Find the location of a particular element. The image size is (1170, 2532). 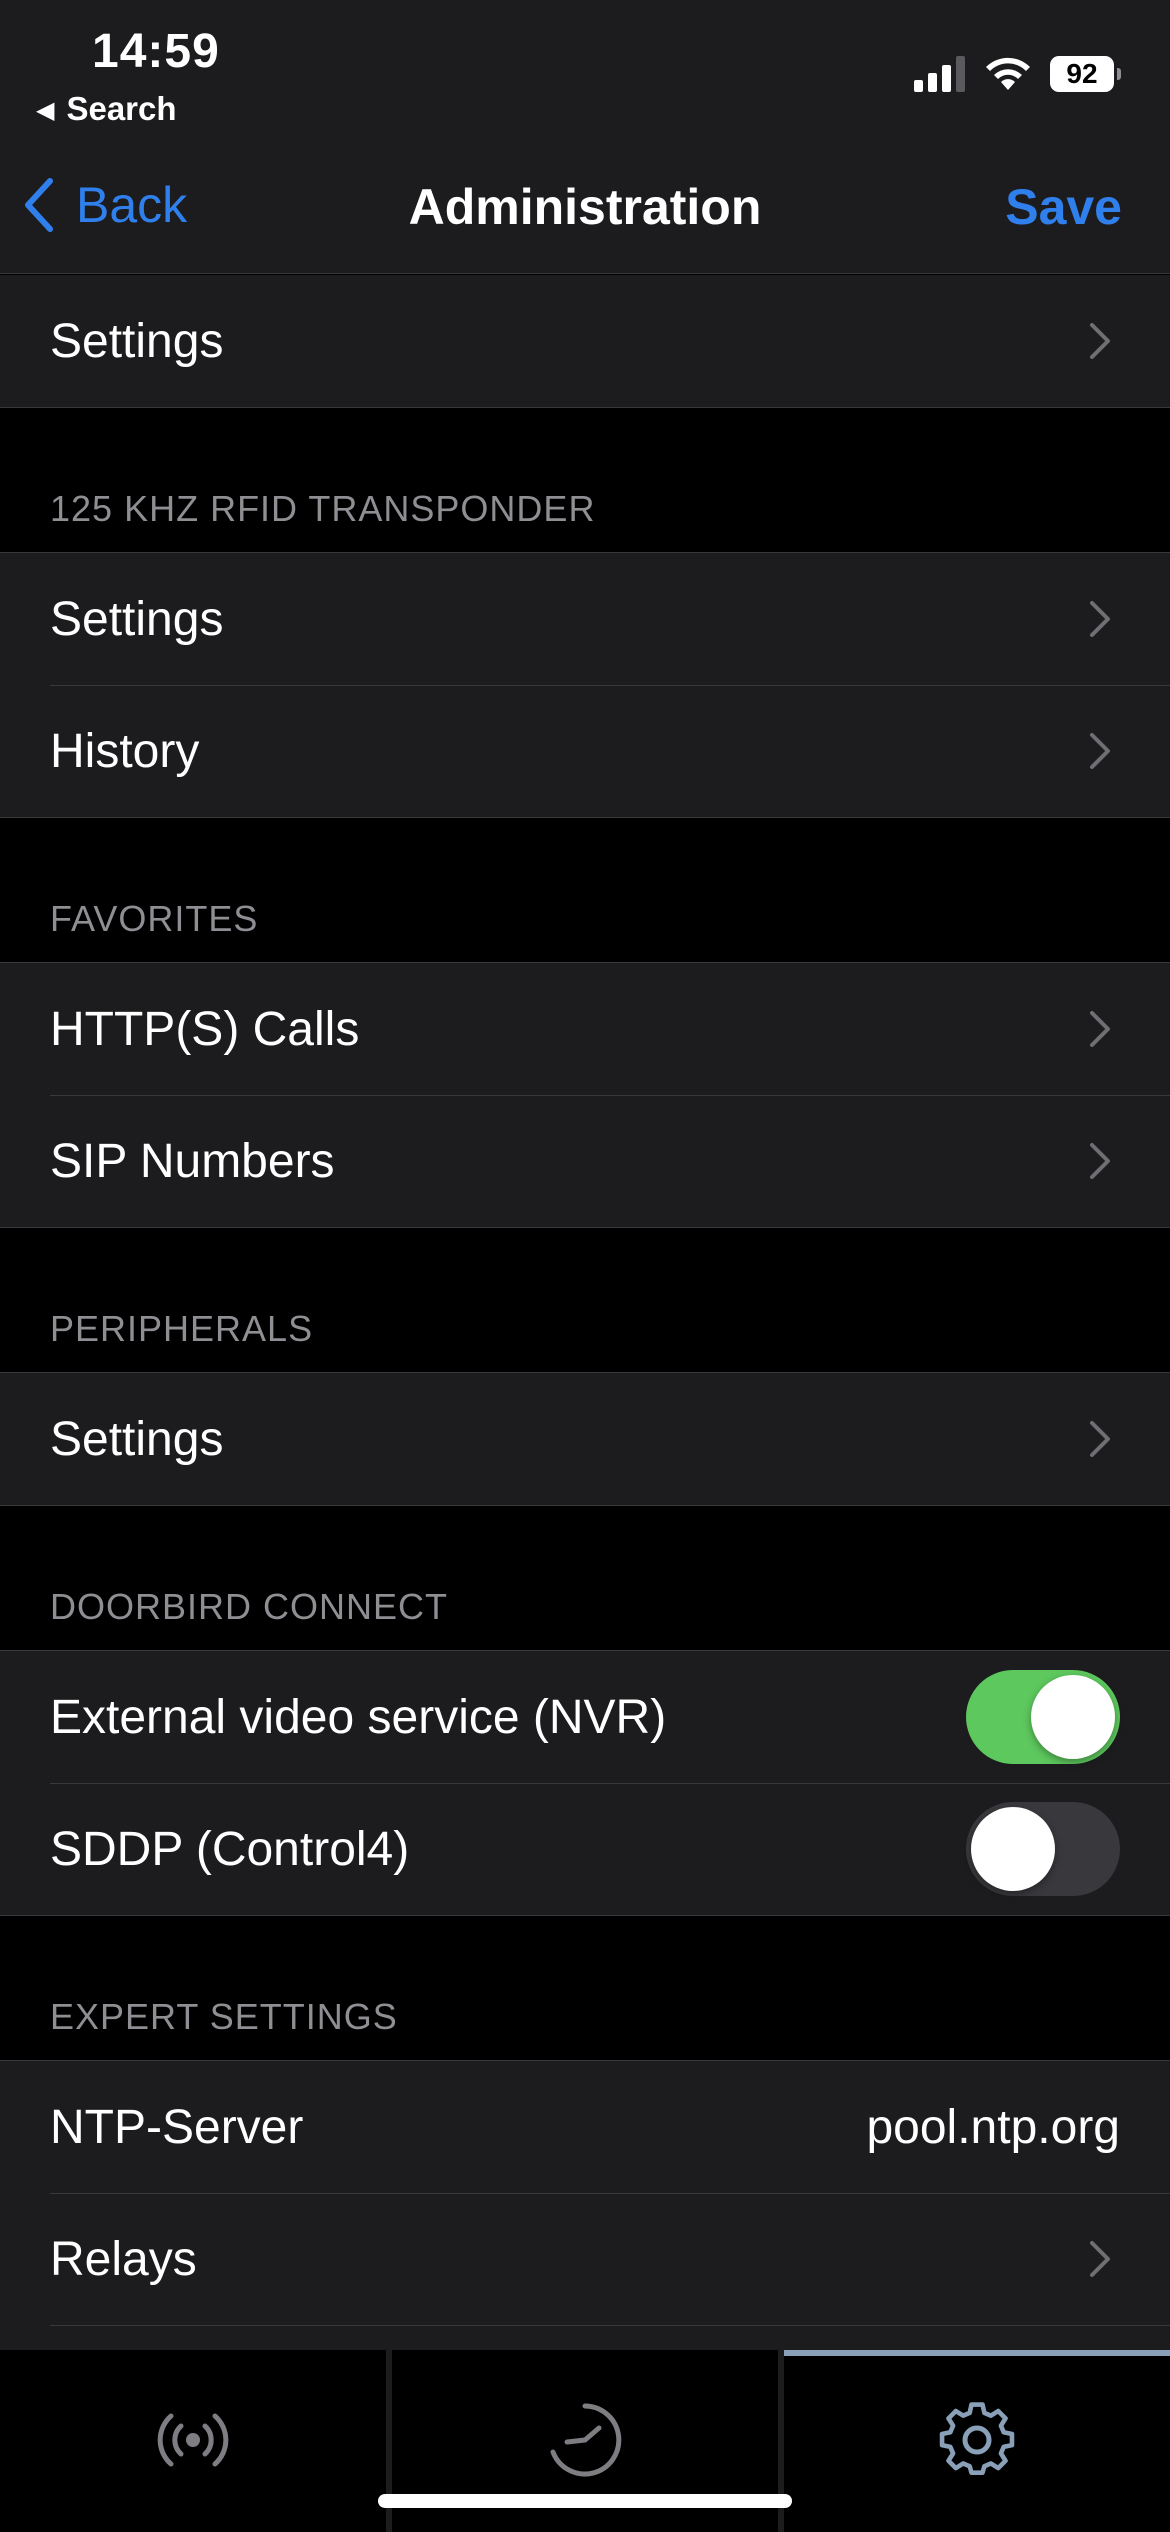

list-item-rfid-settings: Settings is located at coordinates (585, 619).